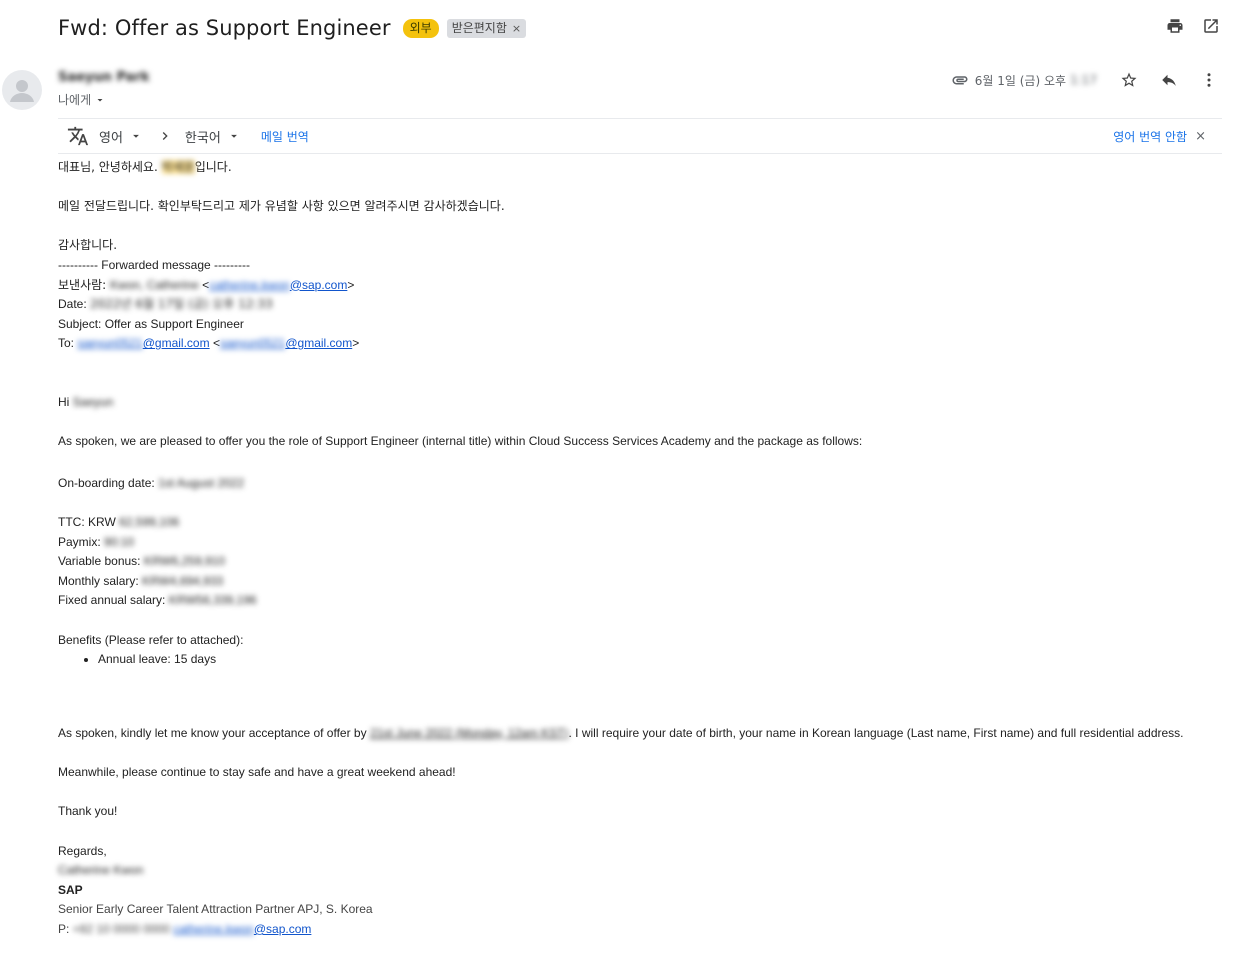 Image resolution: width=1233 pixels, height=964 pixels. Describe the element at coordinates (623, 305) in the screenshot. I see `forwarded-date: Date: 2022년 6월 17일 (금) 오후 12:33` at that location.